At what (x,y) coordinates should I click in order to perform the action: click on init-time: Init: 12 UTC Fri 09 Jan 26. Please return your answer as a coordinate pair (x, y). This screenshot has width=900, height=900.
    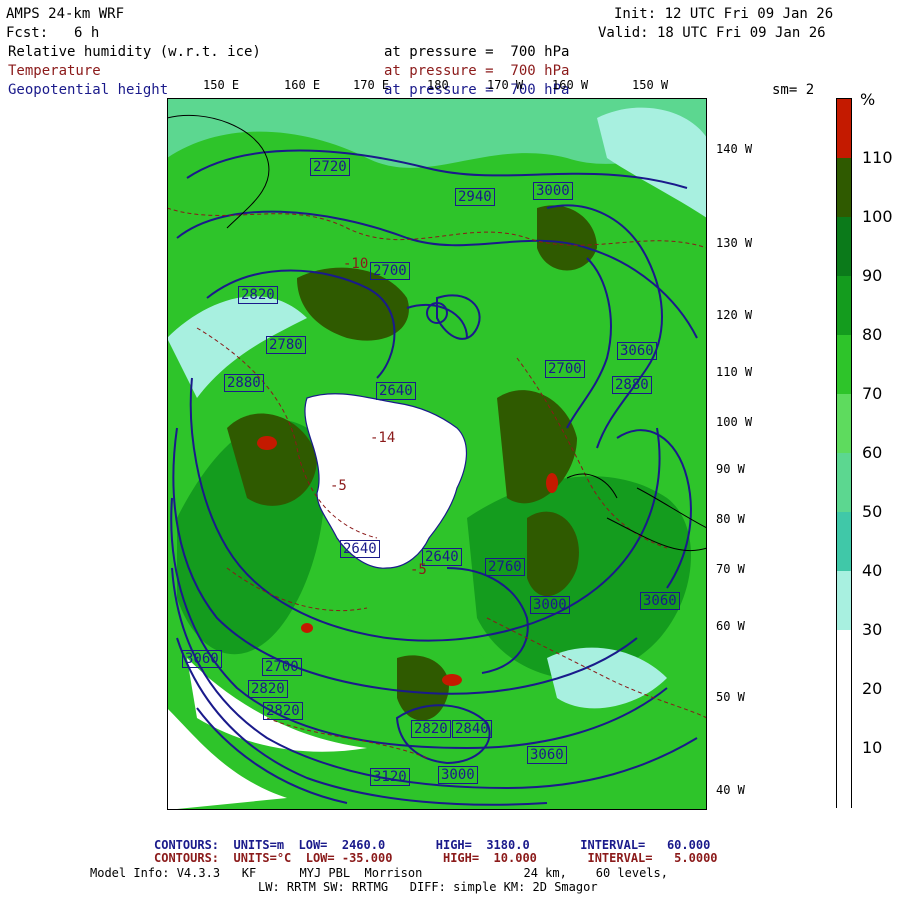
    Looking at the image, I should click on (724, 14).